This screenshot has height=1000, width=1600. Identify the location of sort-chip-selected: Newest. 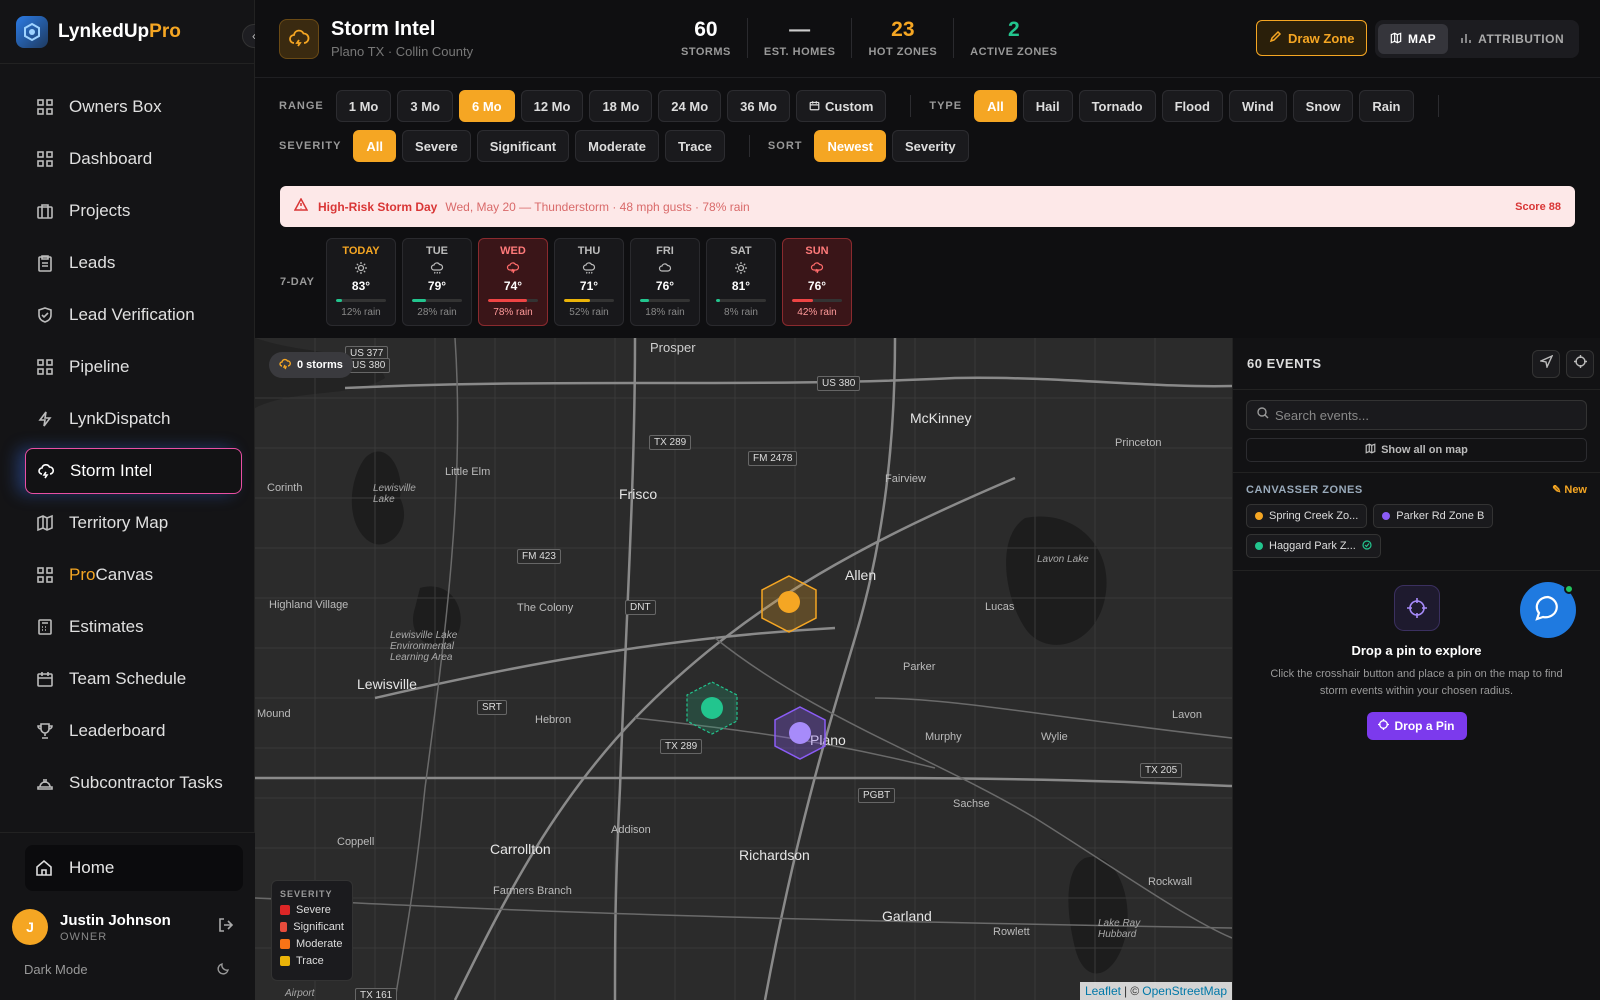
(850, 146).